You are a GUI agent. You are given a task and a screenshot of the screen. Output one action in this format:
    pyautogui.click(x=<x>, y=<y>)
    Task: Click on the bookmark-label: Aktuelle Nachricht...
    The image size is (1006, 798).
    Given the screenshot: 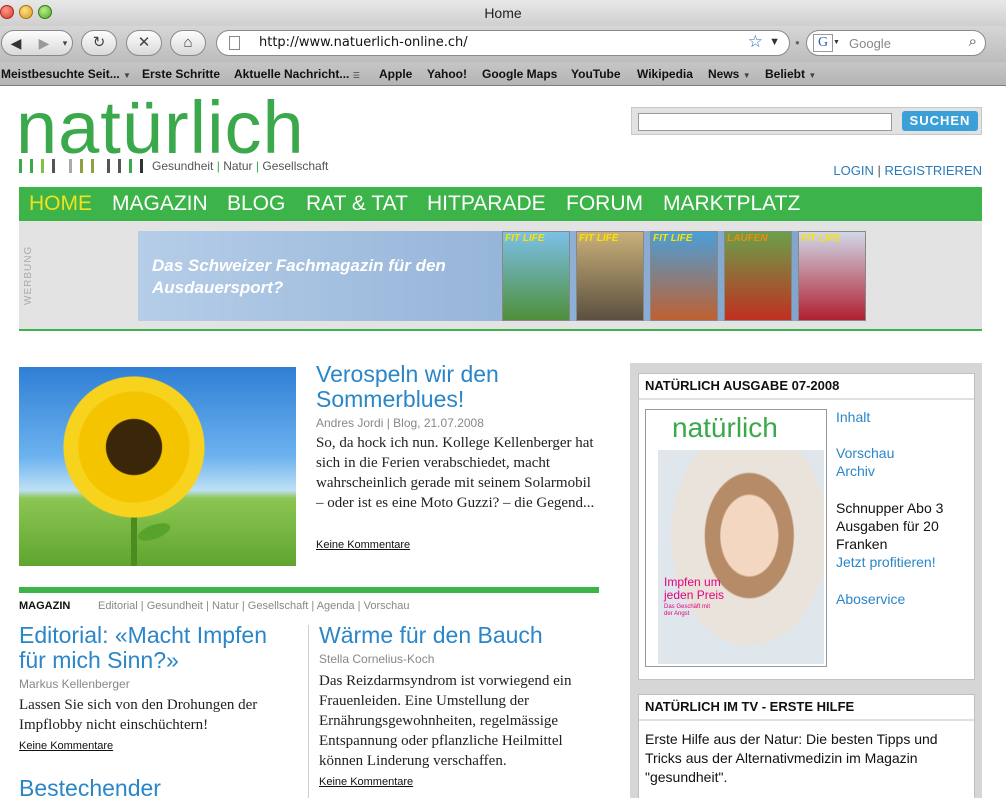 What is the action you would take?
    pyautogui.click(x=292, y=74)
    